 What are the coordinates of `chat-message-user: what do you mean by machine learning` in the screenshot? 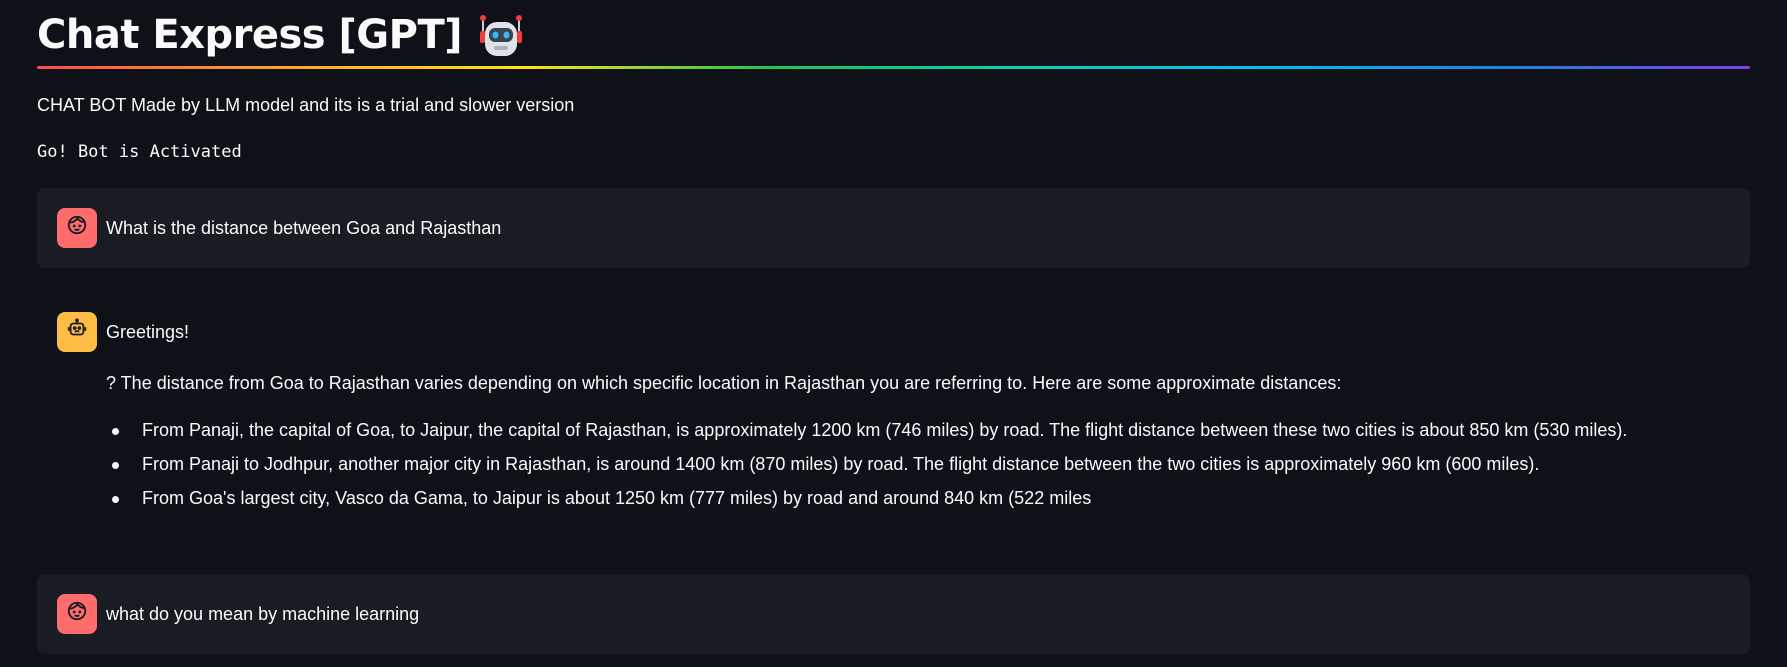 It's located at (893, 613).